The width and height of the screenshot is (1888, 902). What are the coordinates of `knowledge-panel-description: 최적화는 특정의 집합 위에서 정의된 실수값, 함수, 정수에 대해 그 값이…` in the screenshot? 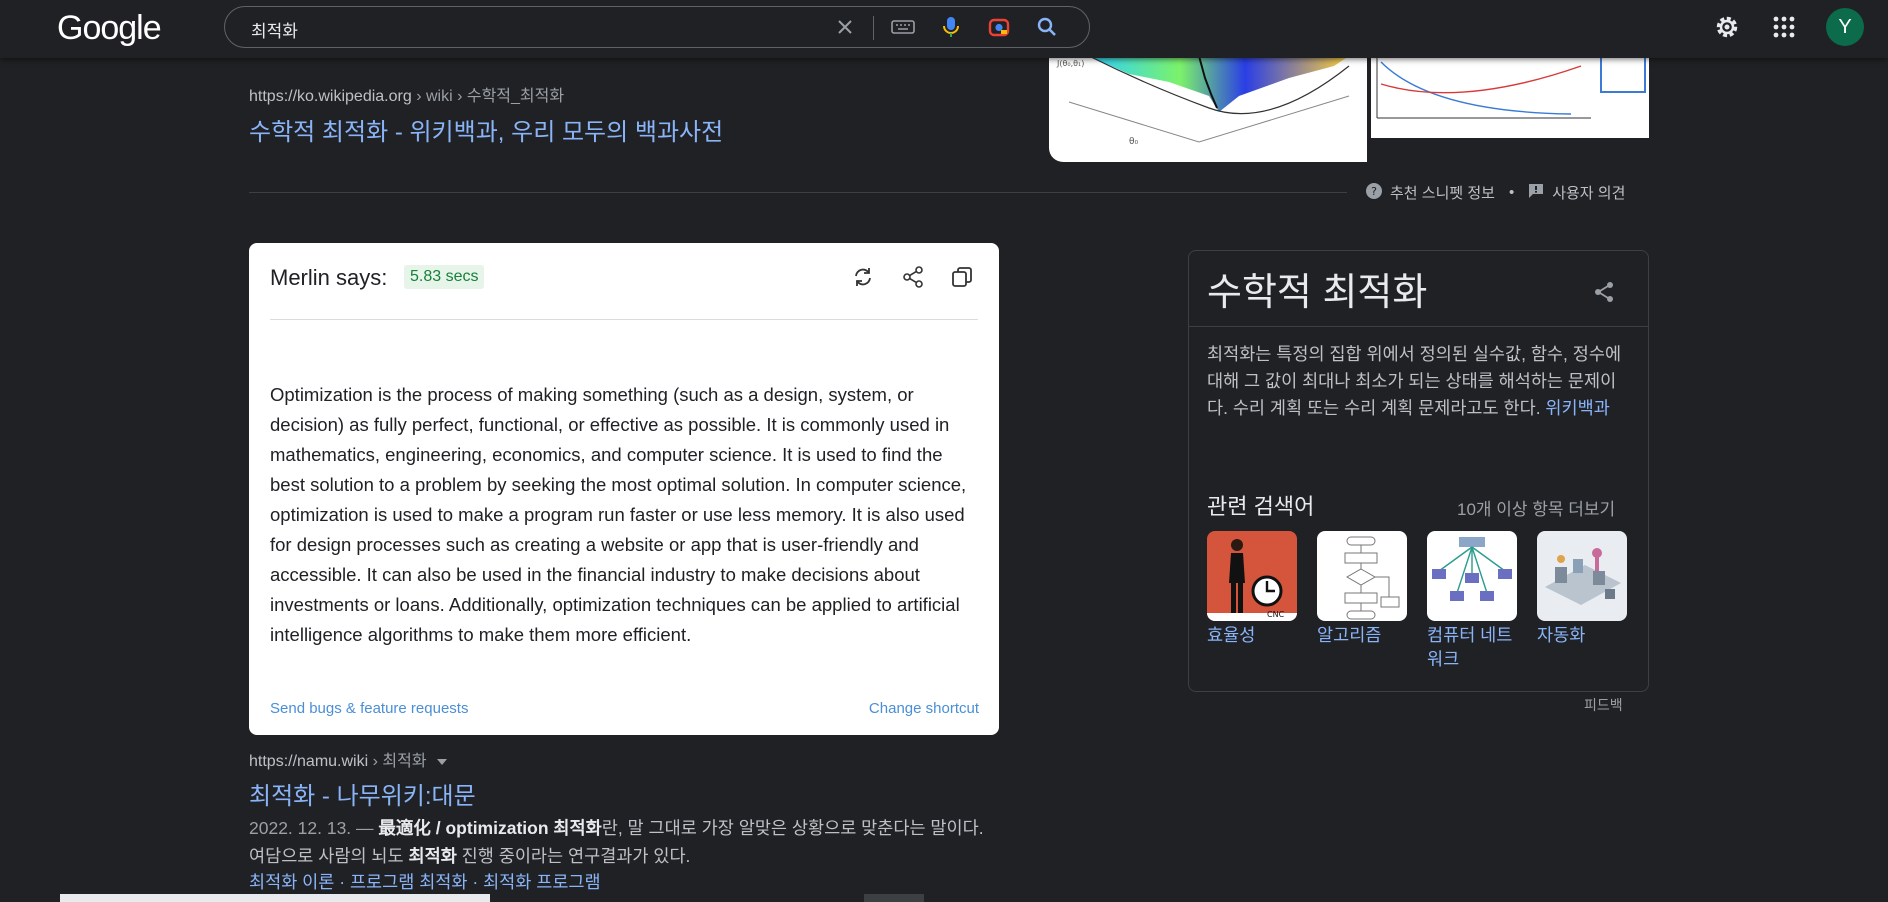 It's located at (1417, 381).